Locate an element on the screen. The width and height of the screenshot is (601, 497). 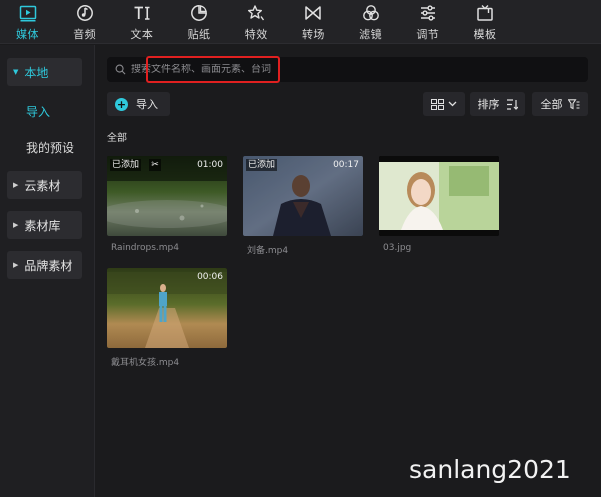
tab-audio-label: 音频 is located at coordinates (85, 34).